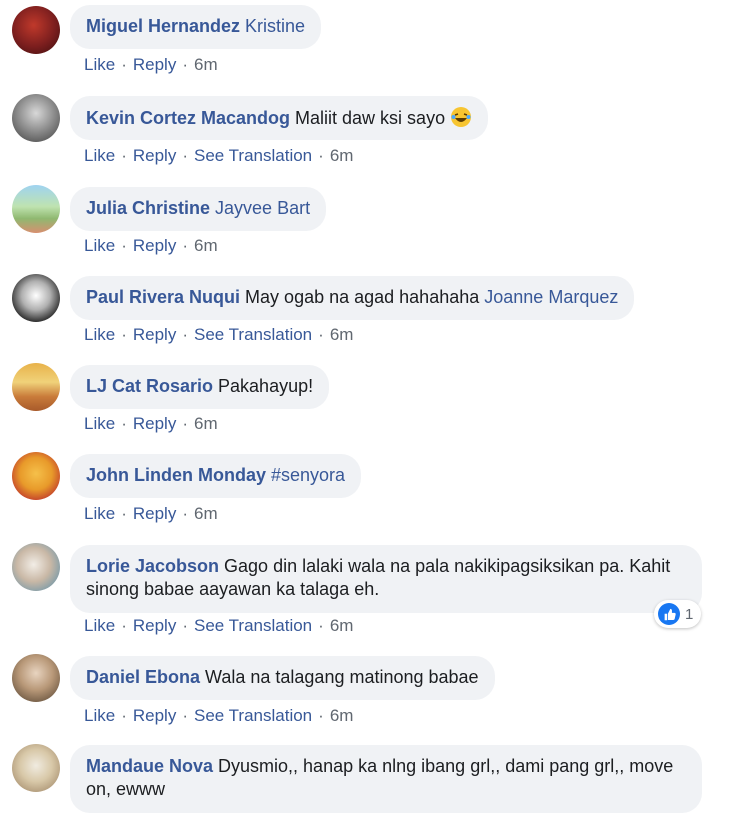 The image size is (750, 817). What do you see at coordinates (149, 766) in the screenshot?
I see `comment-author: Mandaue Nova` at bounding box center [149, 766].